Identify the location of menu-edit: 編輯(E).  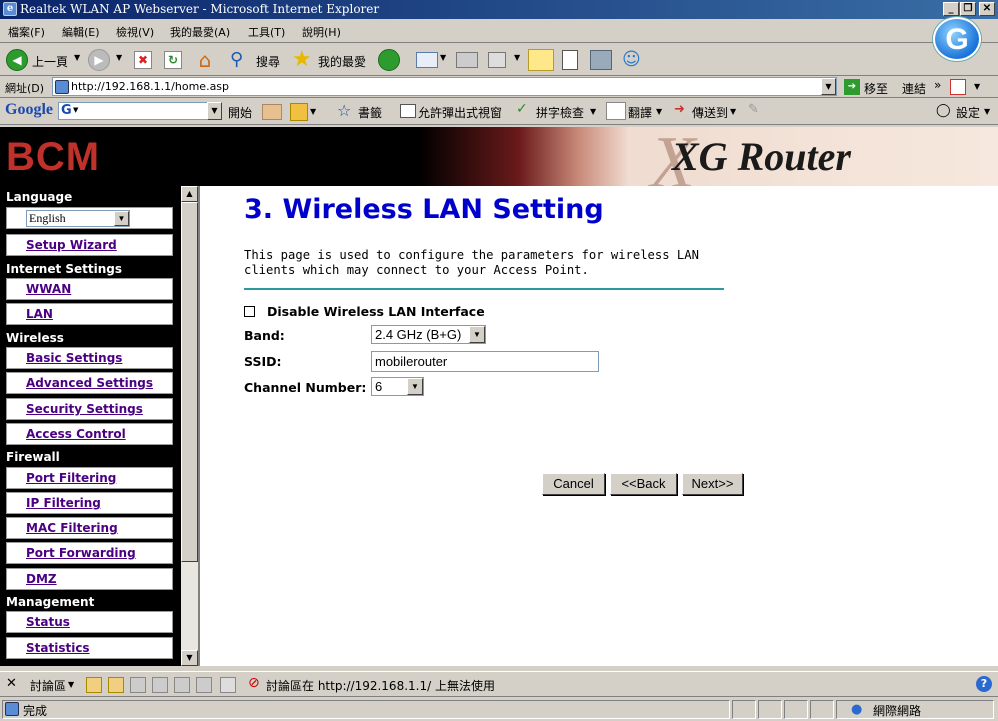
(81, 32).